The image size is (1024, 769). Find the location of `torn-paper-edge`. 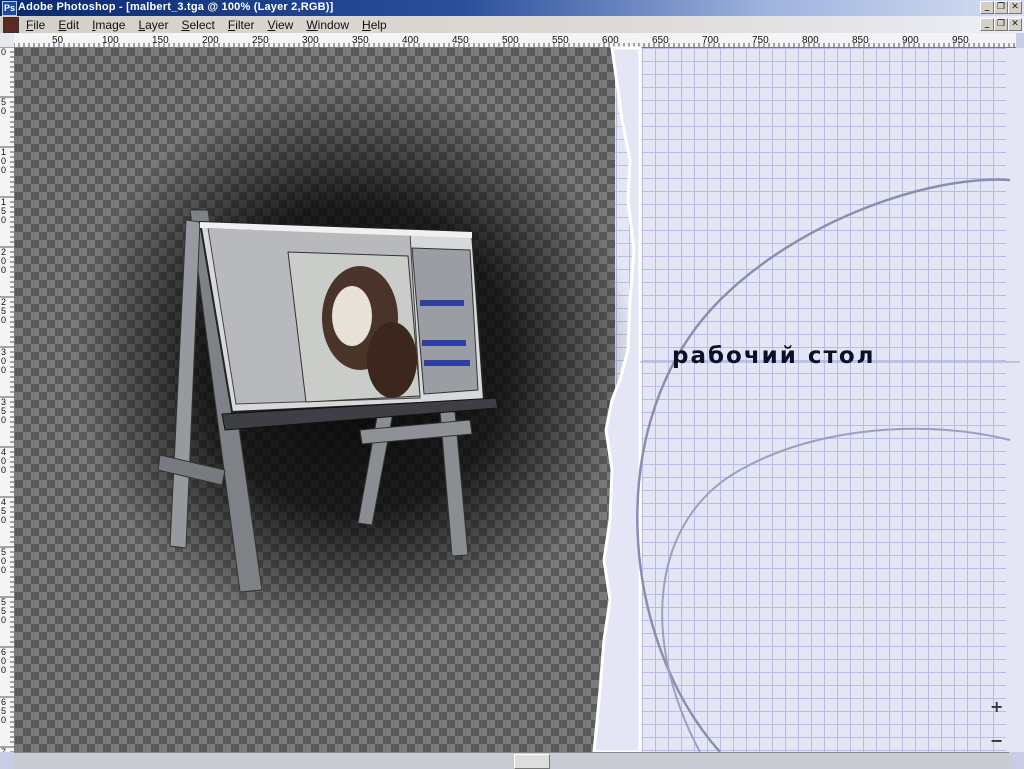

torn-paper-edge is located at coordinates (617, 400).